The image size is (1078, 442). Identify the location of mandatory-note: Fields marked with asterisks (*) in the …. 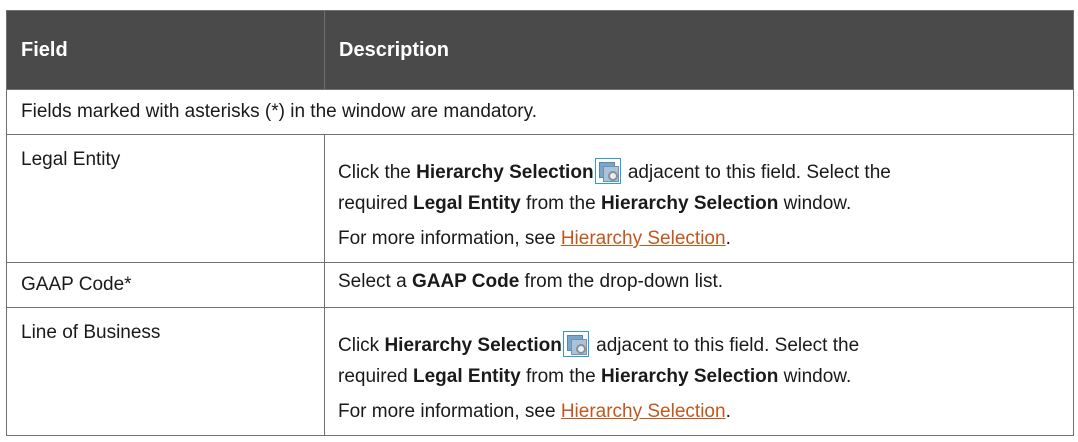
(540, 112).